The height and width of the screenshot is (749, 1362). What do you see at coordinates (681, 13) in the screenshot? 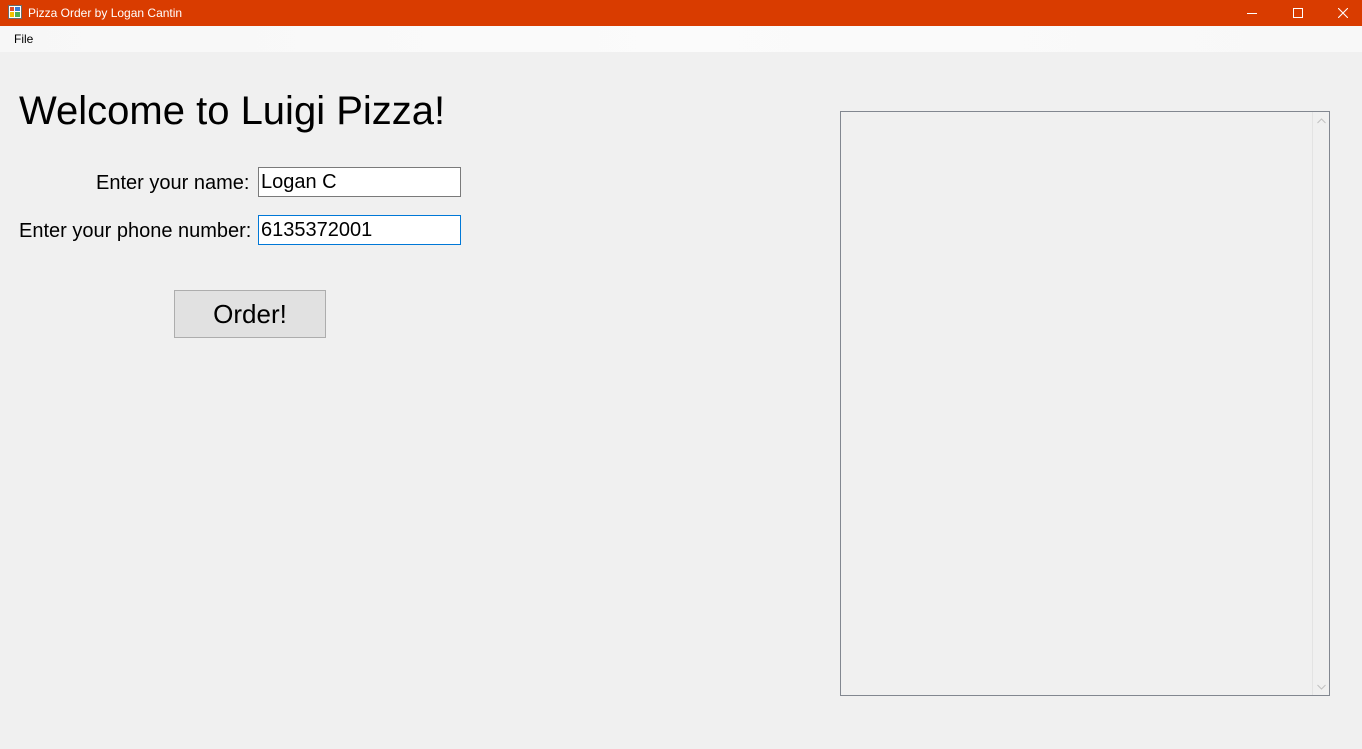
I see `title-bar: Pizza Order by Logan Cantin` at bounding box center [681, 13].